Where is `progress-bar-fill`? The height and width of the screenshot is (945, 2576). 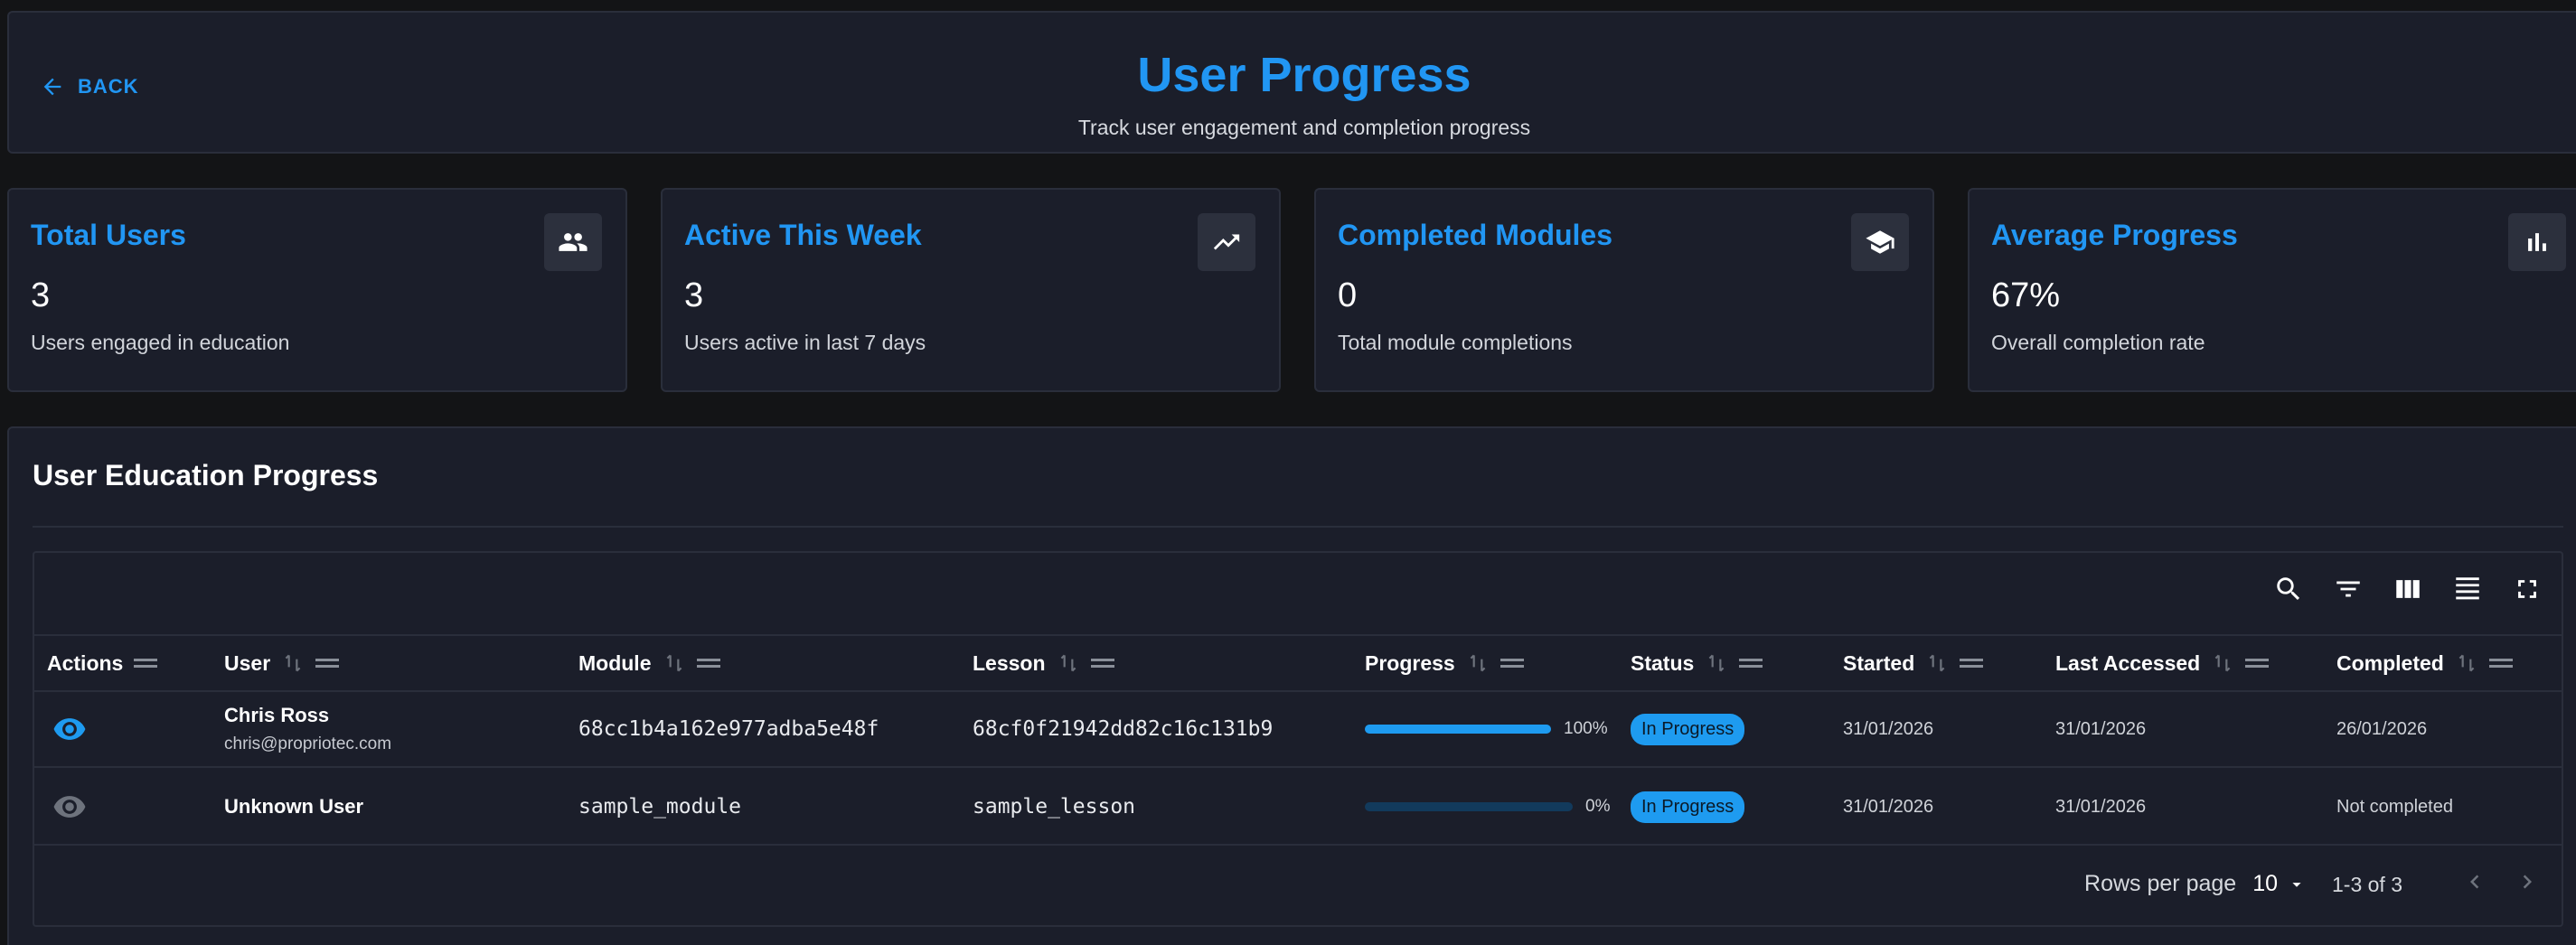
progress-bar-fill is located at coordinates (1458, 729).